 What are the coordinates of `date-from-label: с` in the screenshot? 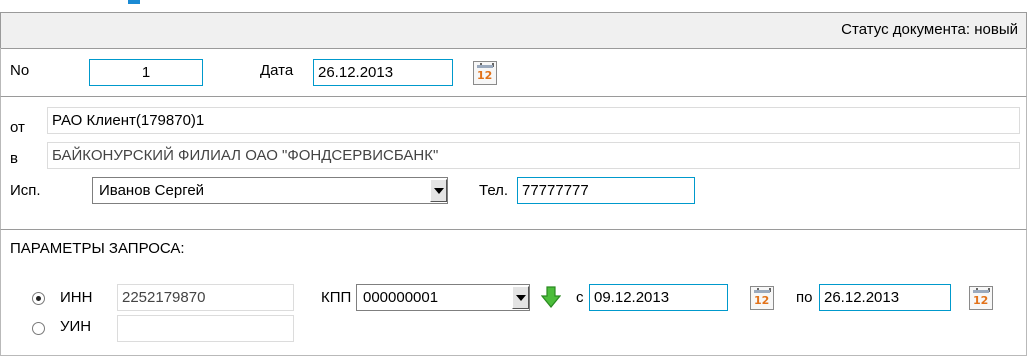 It's located at (580, 297).